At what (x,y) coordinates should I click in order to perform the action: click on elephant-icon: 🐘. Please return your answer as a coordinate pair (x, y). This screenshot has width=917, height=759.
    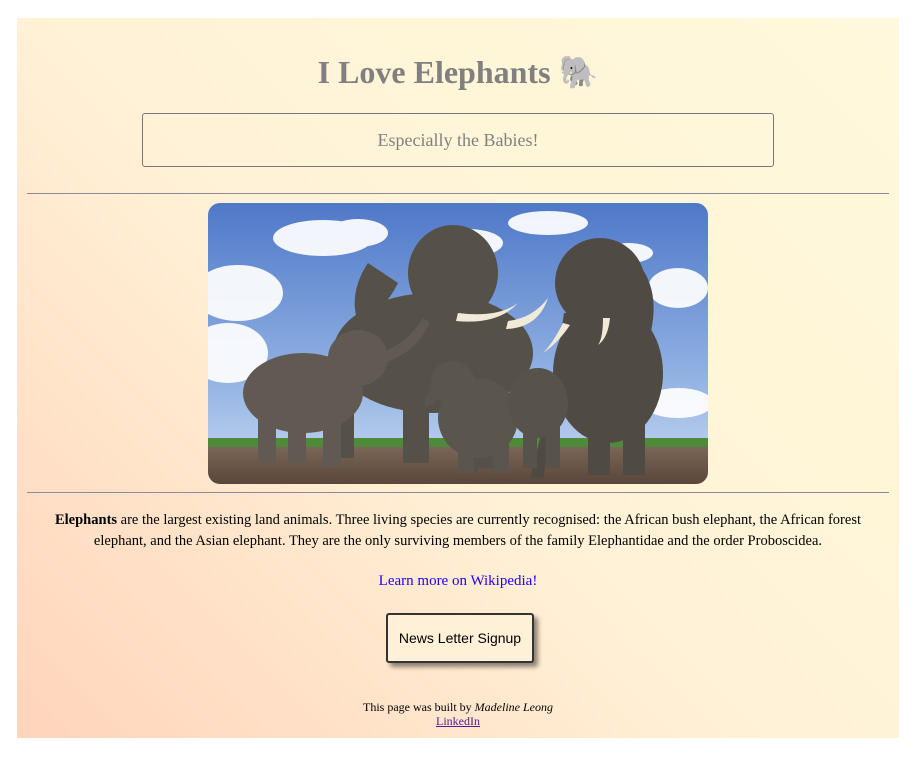
    Looking at the image, I should click on (578, 72).